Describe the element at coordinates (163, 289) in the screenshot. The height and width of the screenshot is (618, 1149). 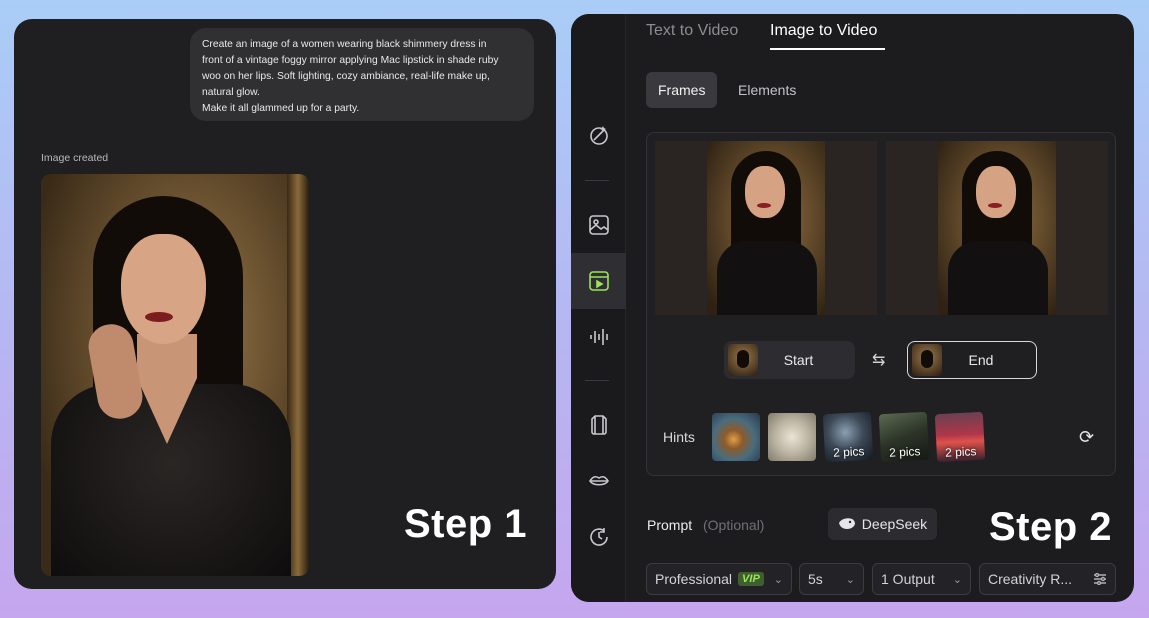
I see `face-shape` at that location.